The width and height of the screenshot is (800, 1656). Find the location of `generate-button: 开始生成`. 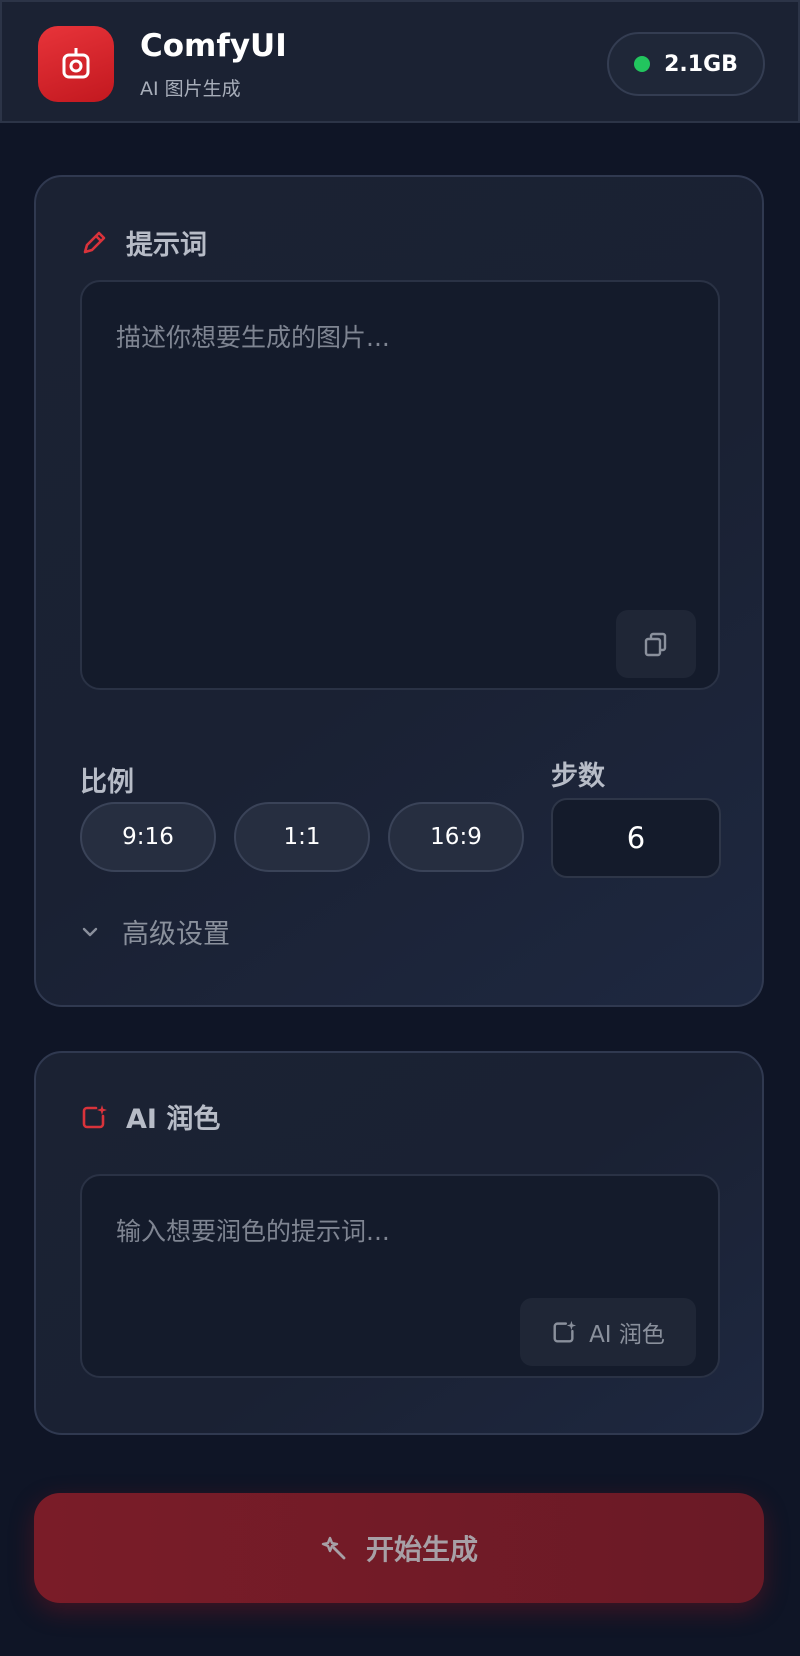

generate-button: 开始生成 is located at coordinates (399, 1548).